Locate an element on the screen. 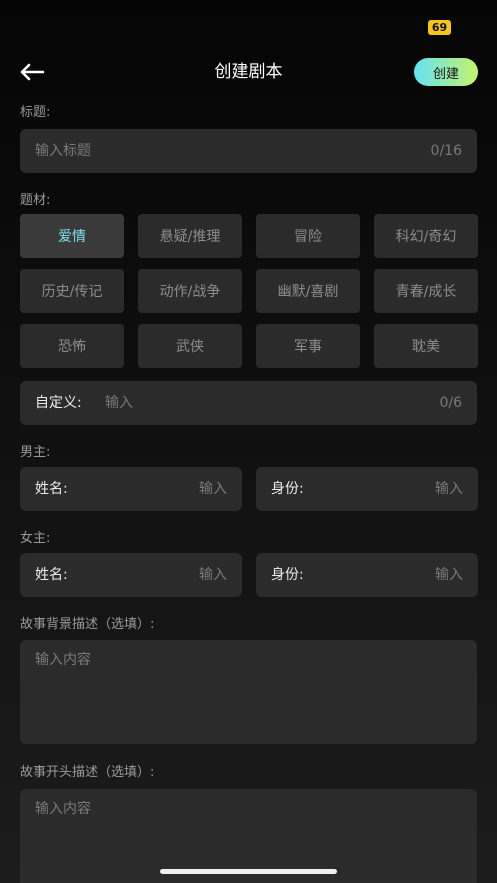 The width and height of the screenshot is (497, 883). genre-tag-comedy: 幽默/喜剧 is located at coordinates (308, 291).